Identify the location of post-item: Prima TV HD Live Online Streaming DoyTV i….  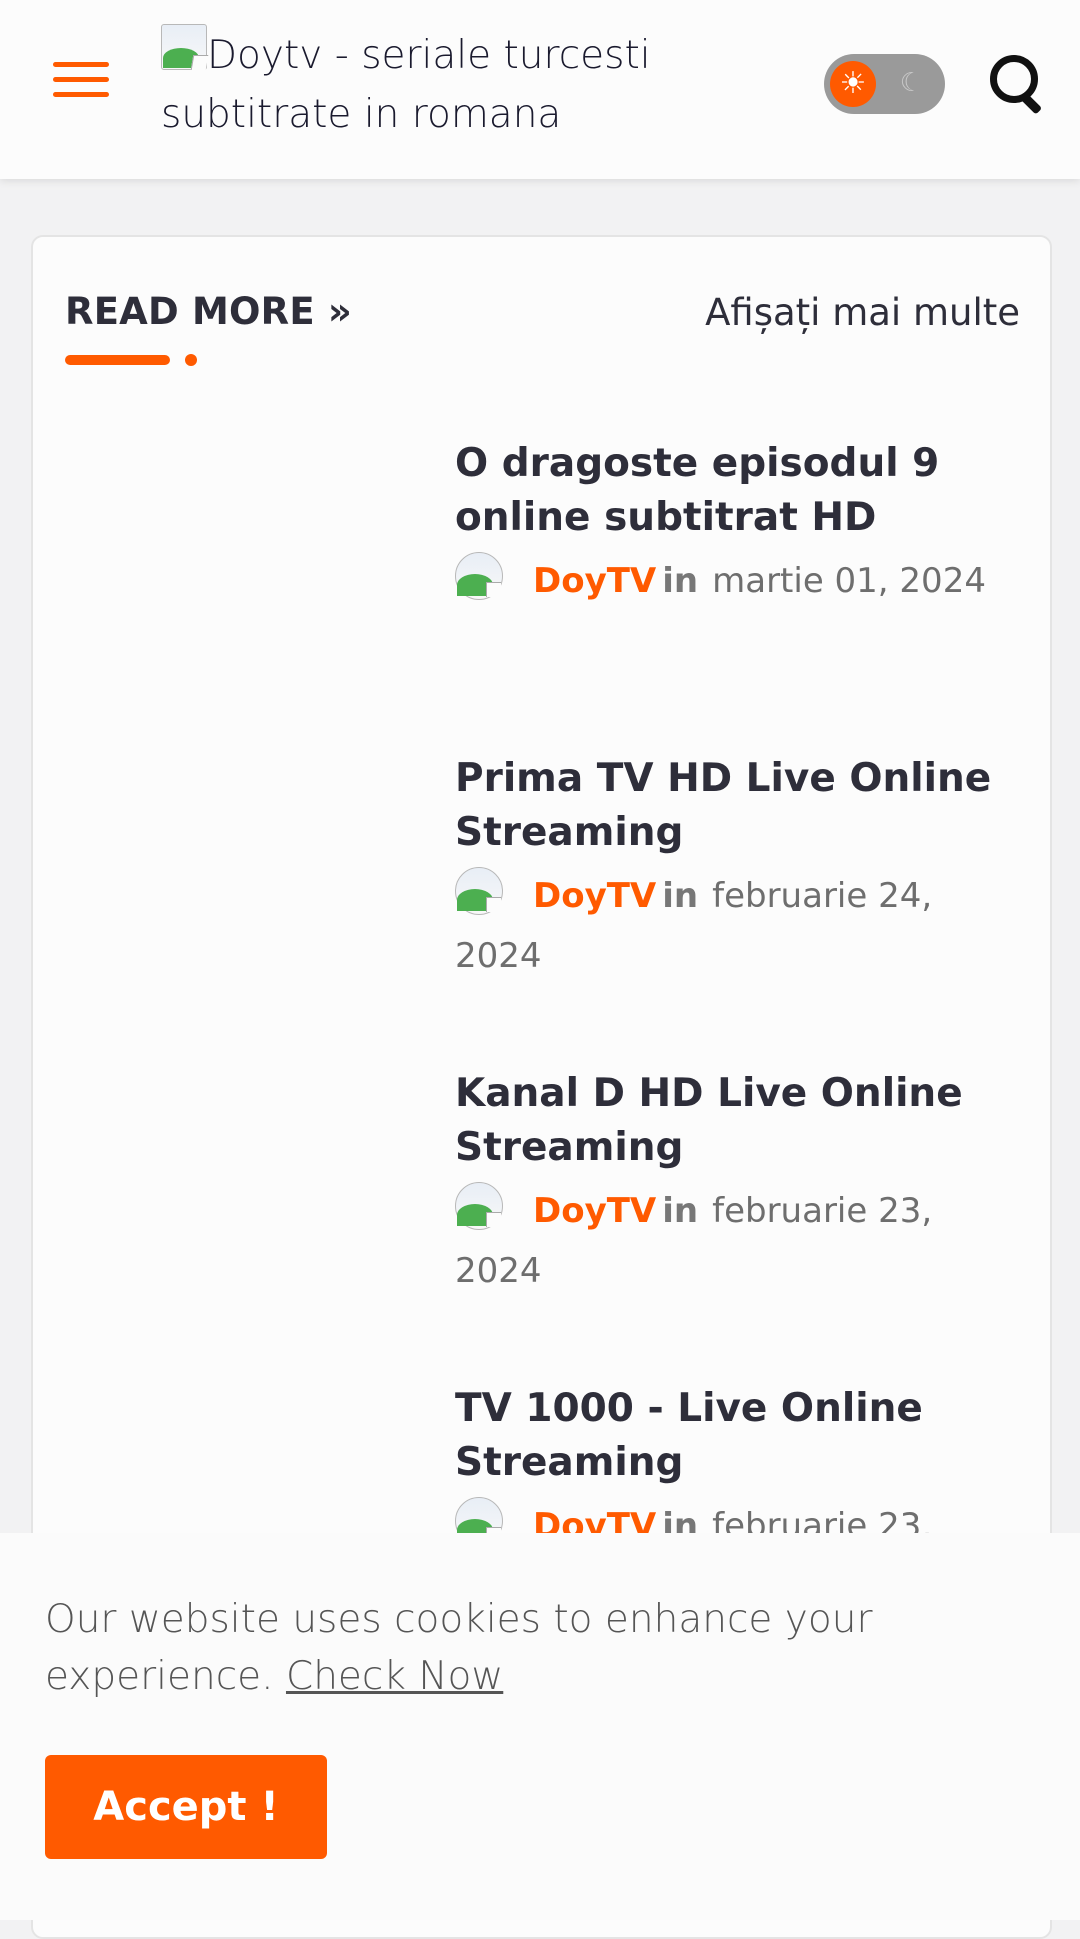
(725, 869).